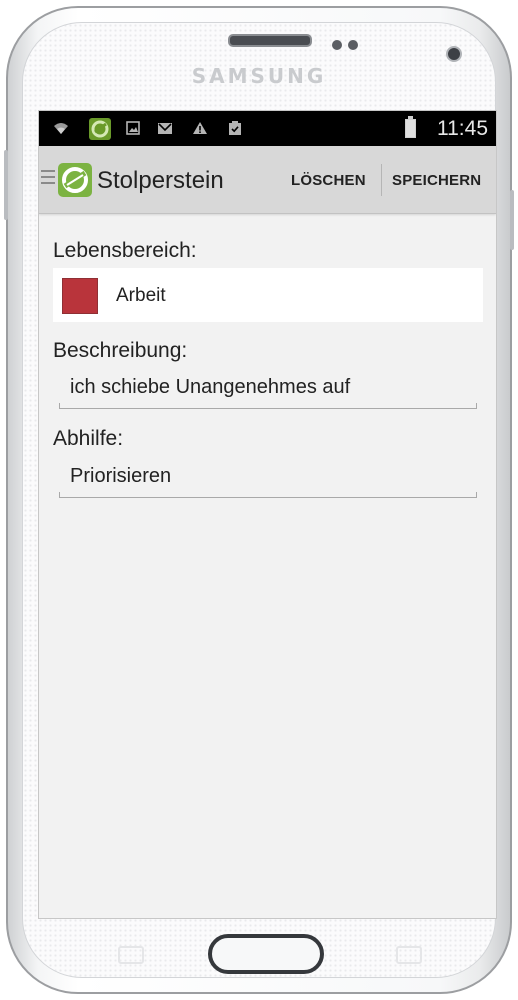  Describe the element at coordinates (131, 955) in the screenshot. I see `recent-apps-key` at that location.